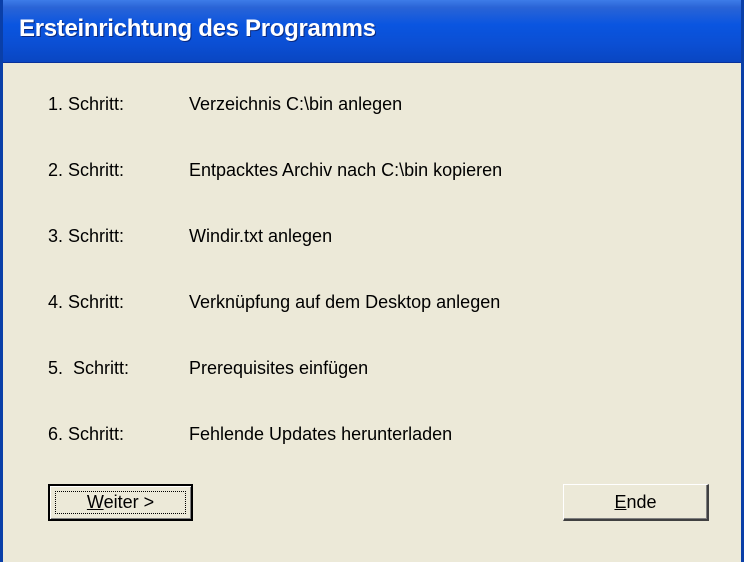 This screenshot has width=744, height=562. What do you see at coordinates (86, 170) in the screenshot?
I see `step-number: 2. Schritt:` at bounding box center [86, 170].